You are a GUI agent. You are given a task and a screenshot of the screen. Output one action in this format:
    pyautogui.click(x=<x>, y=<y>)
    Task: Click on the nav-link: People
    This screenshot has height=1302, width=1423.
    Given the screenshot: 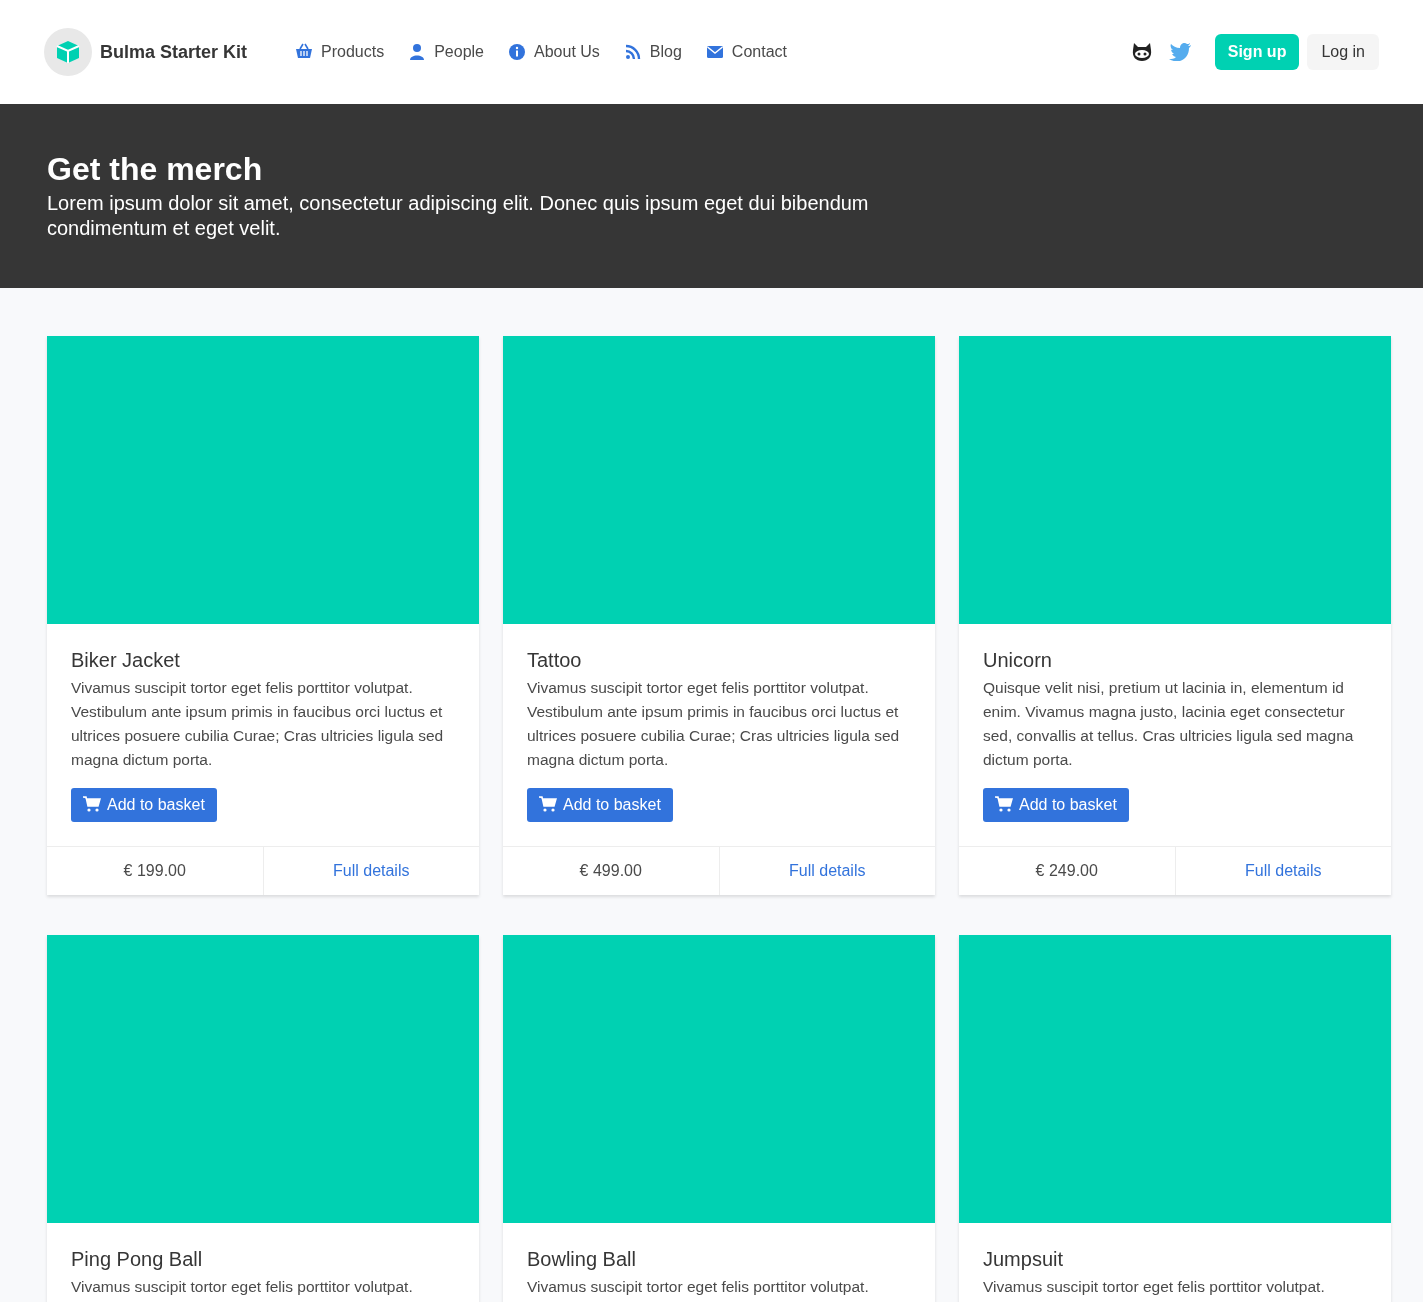 What is the action you would take?
    pyautogui.click(x=446, y=52)
    